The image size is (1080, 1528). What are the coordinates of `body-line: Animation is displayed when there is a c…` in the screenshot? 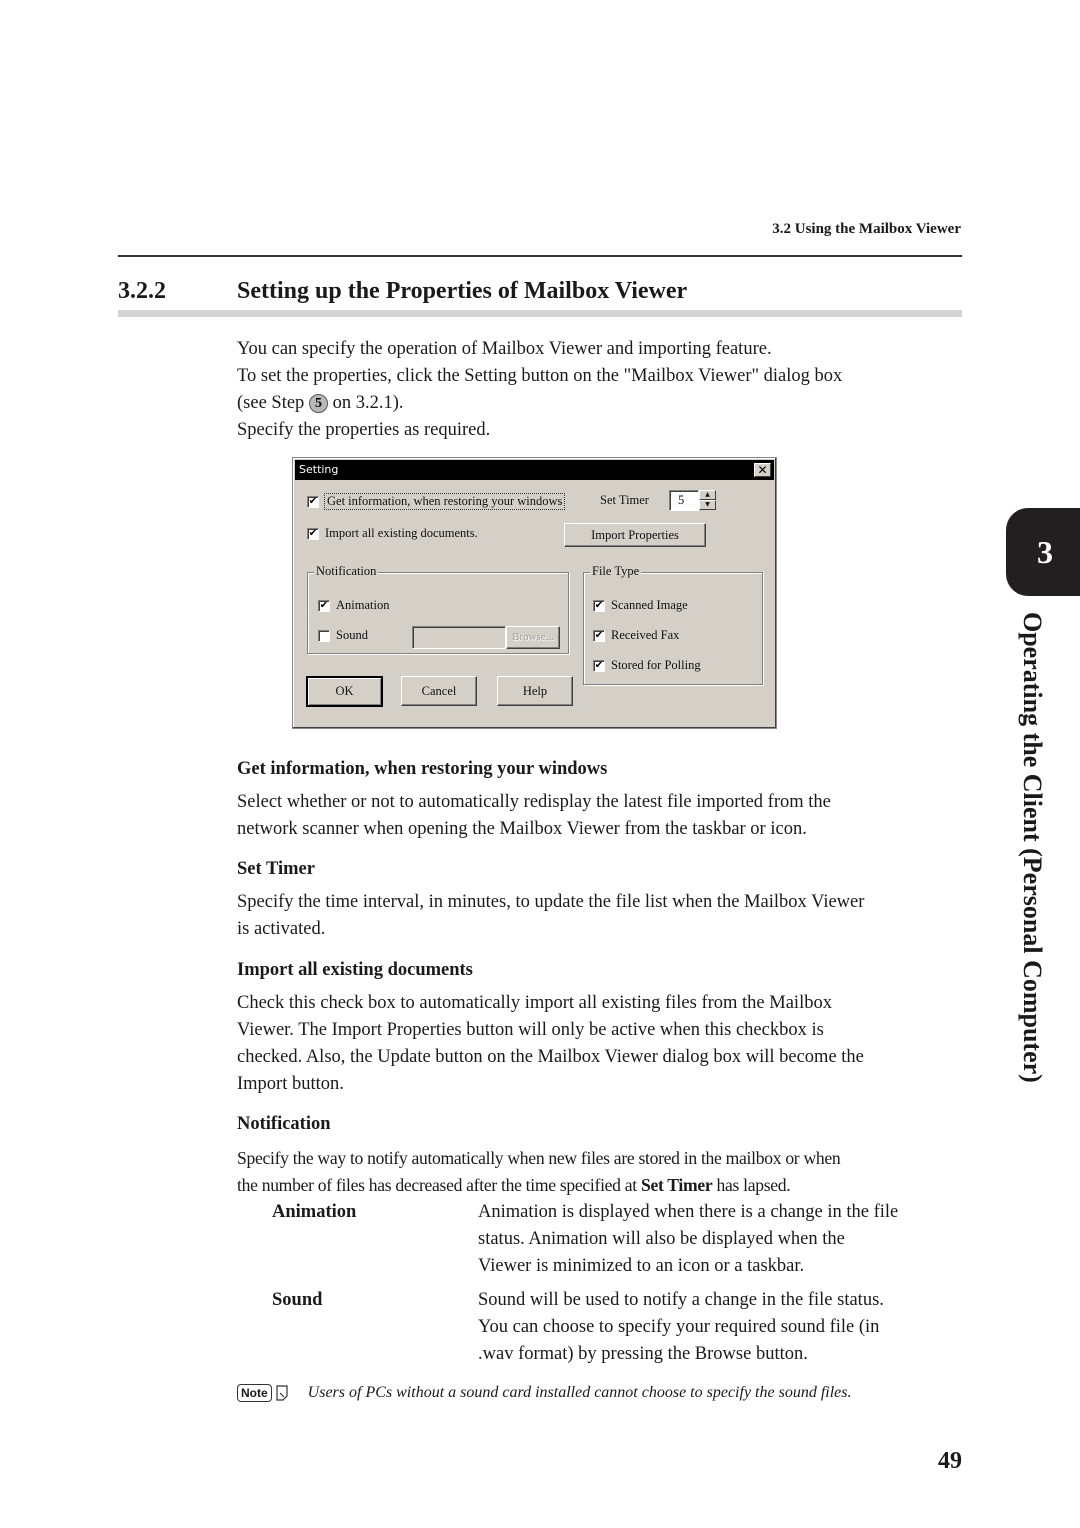 It's located at (688, 1212).